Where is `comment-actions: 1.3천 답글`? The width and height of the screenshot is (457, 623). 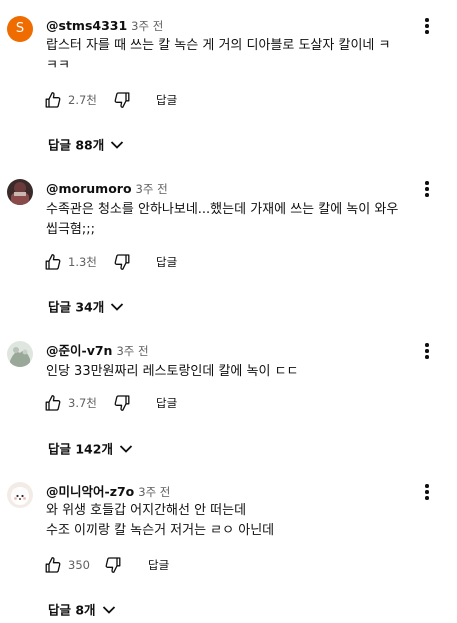 comment-actions: 1.3천 답글 is located at coordinates (145, 263).